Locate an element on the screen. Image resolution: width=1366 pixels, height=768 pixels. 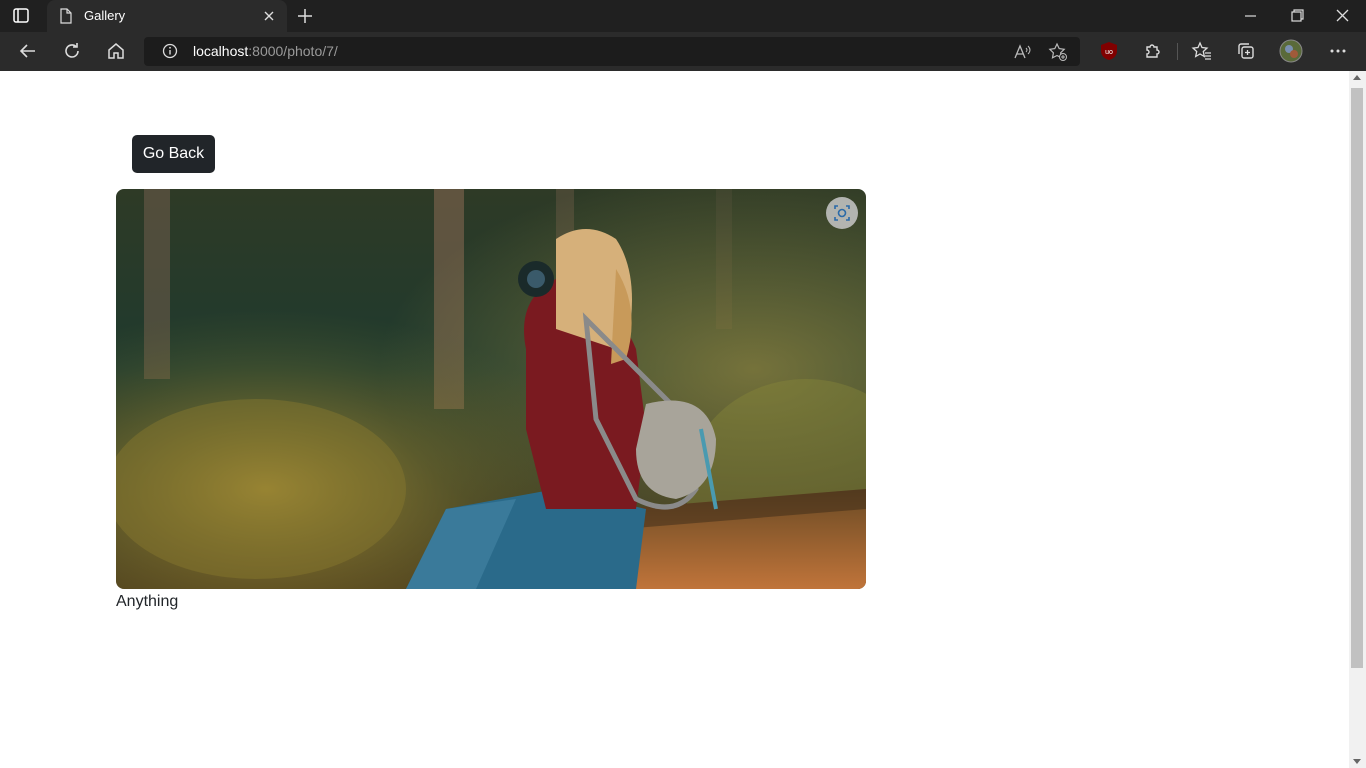
svg-text: uo is located at coordinates (1109, 52).